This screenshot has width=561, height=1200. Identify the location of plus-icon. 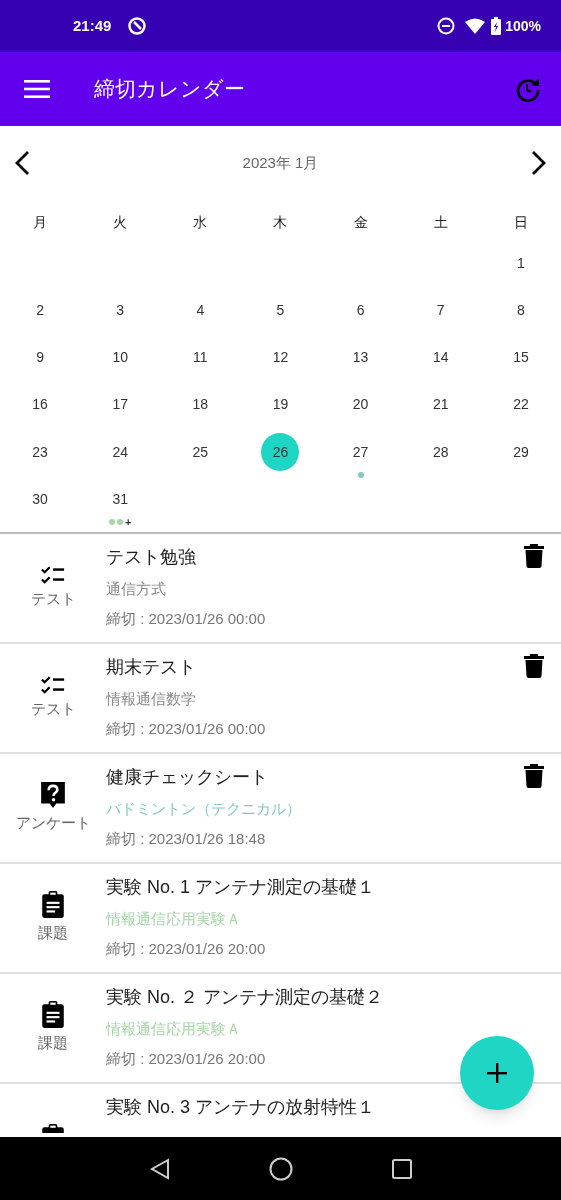
(497, 1073).